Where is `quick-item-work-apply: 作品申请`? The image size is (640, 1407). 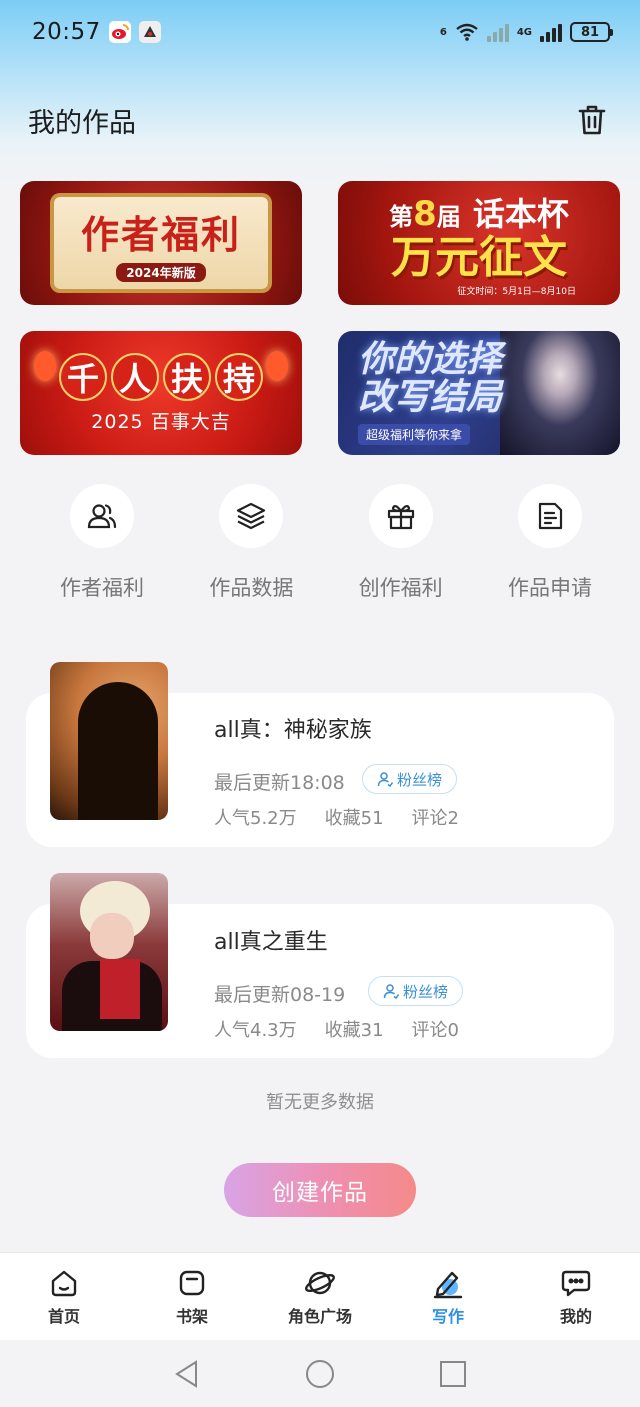
quick-item-work-apply: 作品申请 is located at coordinates (550, 543).